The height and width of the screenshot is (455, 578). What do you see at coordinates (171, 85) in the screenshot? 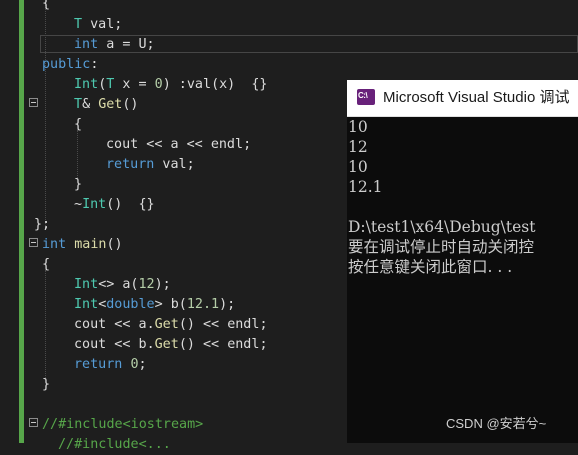
I see `code-line: Int(T x = 0) :val(x) {}` at bounding box center [171, 85].